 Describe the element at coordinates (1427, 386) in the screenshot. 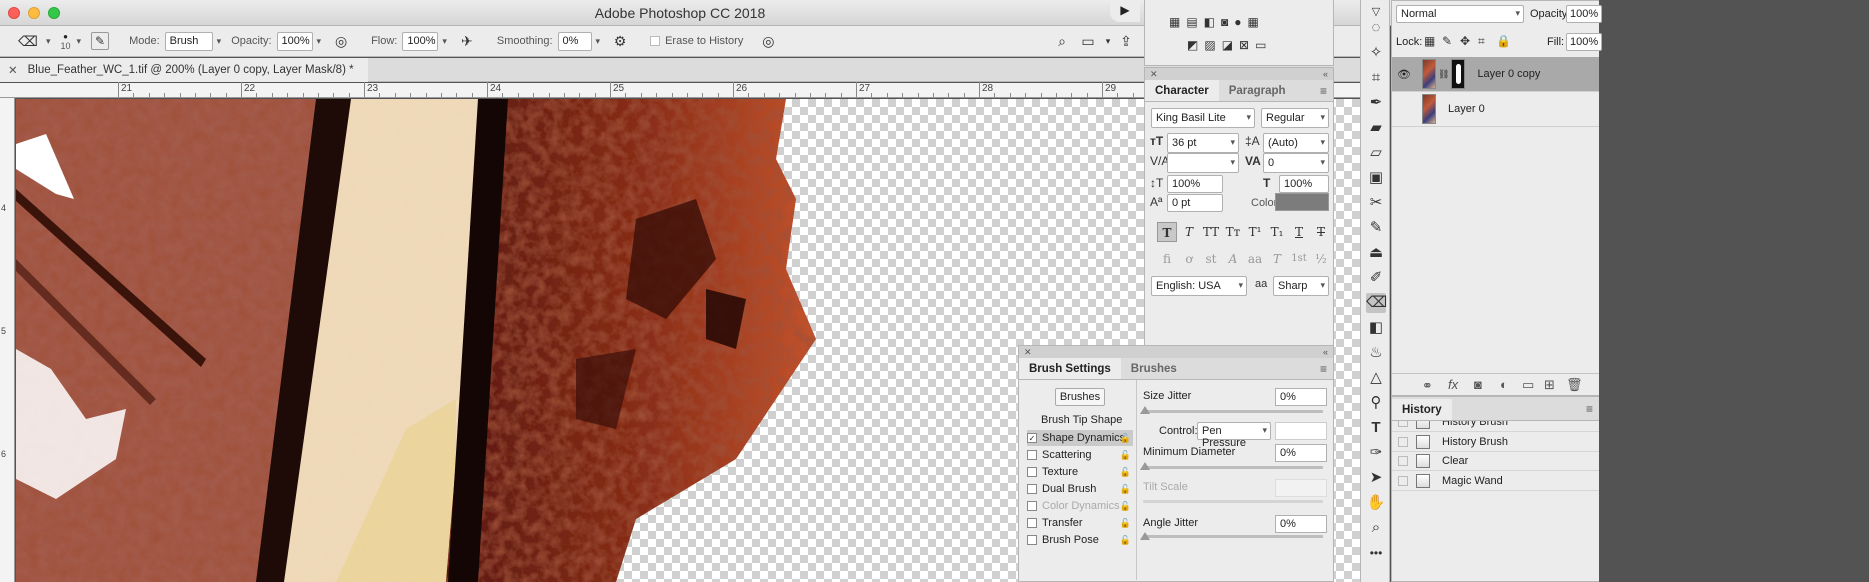

I see `link-layers-icon: ⚭` at that location.